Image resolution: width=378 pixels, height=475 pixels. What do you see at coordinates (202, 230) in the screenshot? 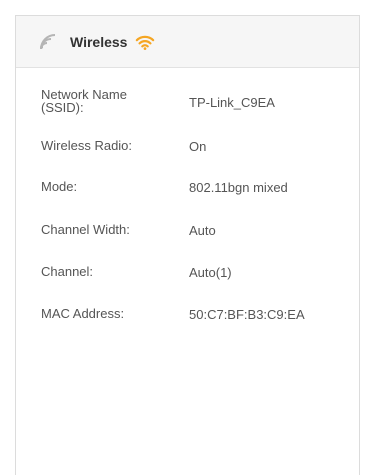
I see `channel-width-value: Auto` at bounding box center [202, 230].